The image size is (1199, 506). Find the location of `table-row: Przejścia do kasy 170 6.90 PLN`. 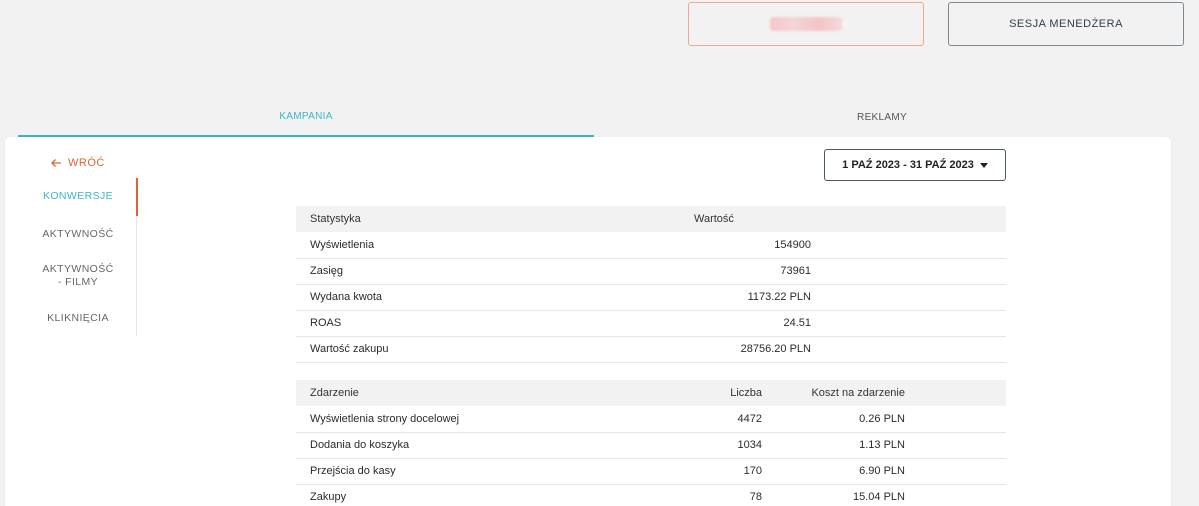

table-row: Przejścia do kasy 170 6.90 PLN is located at coordinates (651, 471).